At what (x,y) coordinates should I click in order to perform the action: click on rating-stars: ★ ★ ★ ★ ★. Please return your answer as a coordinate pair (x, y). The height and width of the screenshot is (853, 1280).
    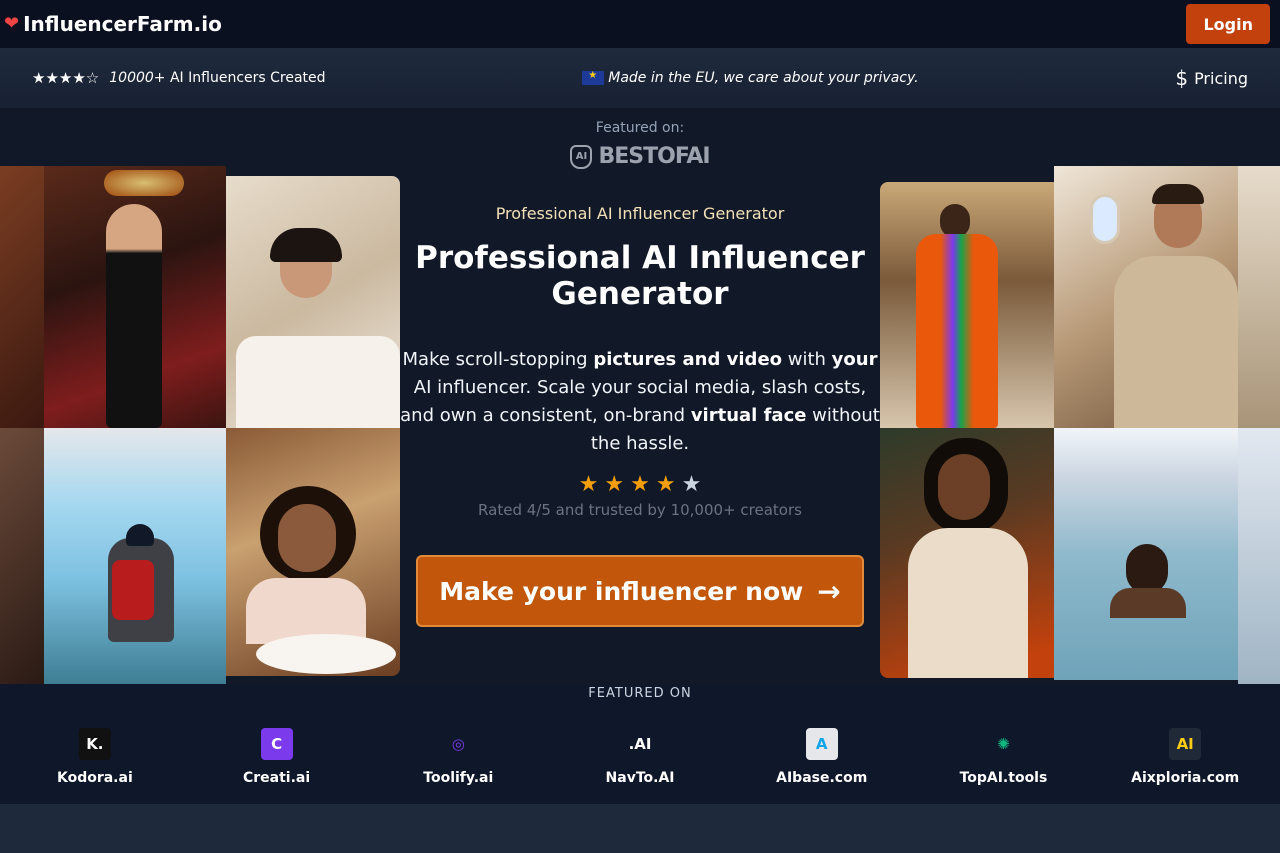
    Looking at the image, I should click on (640, 484).